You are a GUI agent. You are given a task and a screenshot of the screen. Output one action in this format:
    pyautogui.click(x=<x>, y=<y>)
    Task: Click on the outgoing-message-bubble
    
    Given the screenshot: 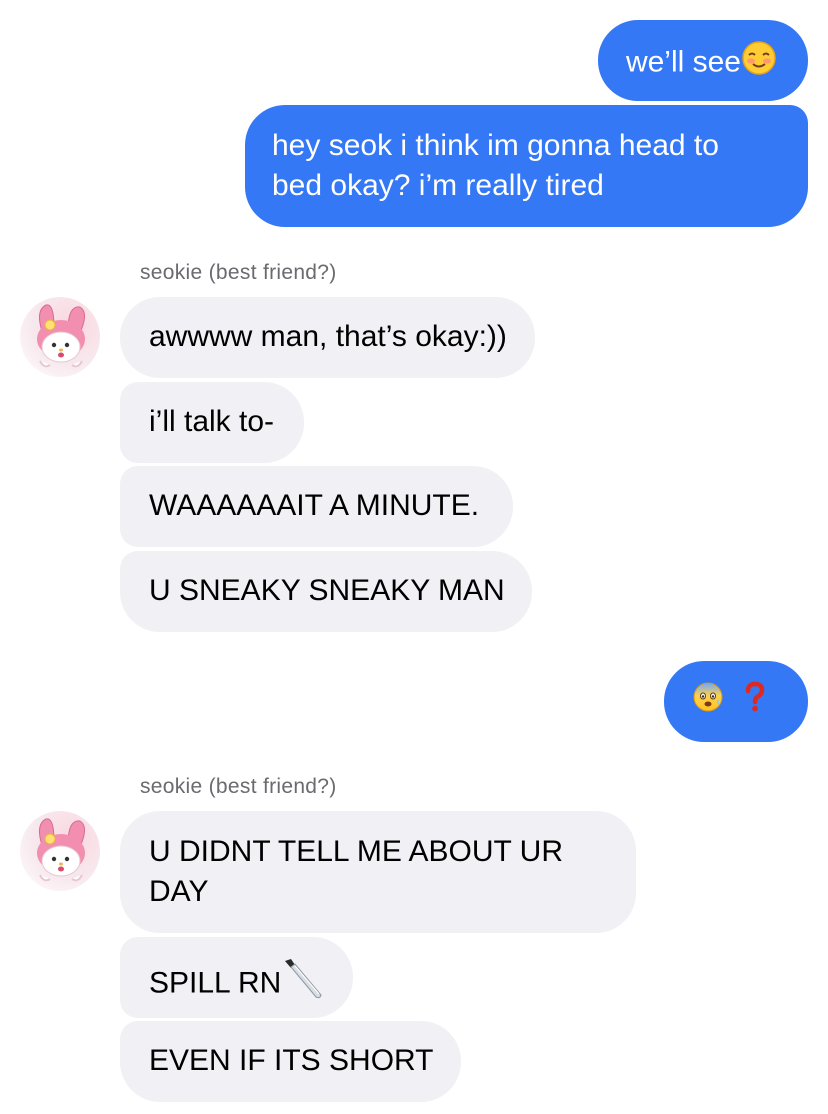 What is the action you would take?
    pyautogui.click(x=736, y=701)
    